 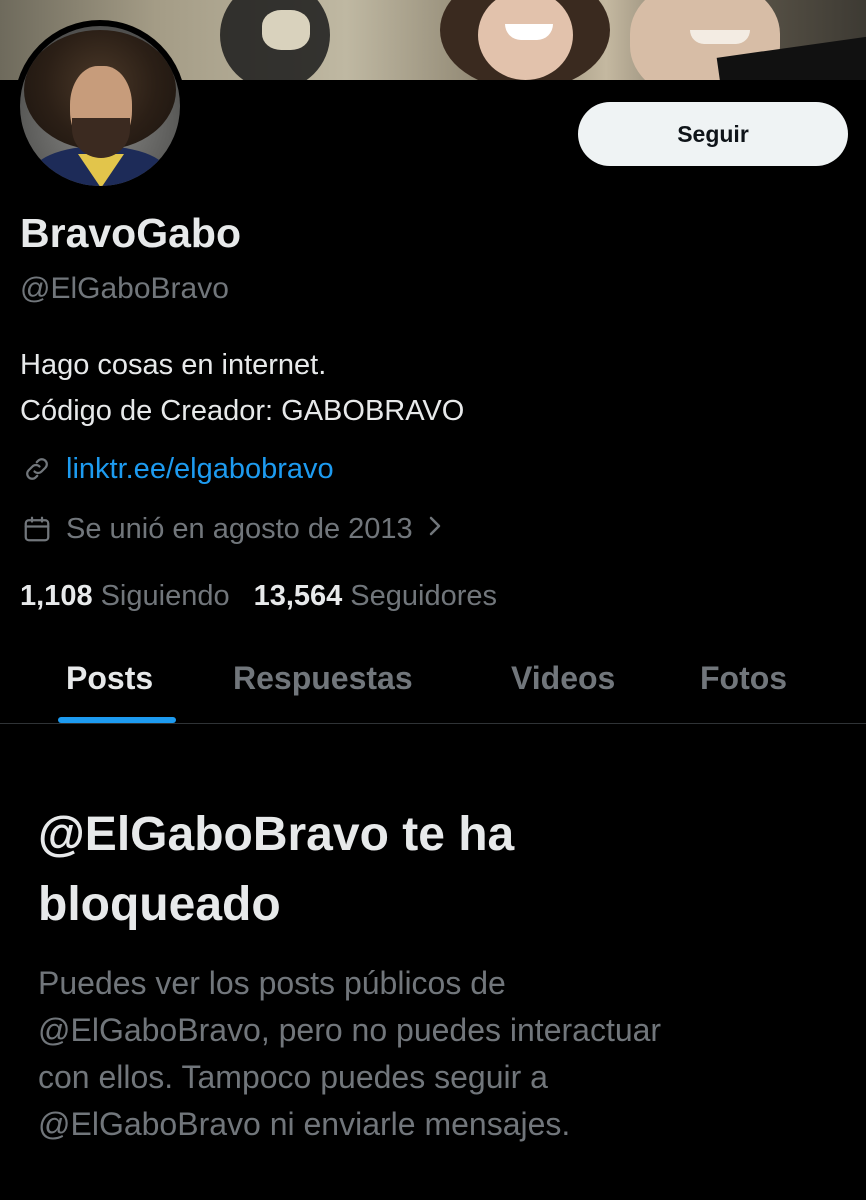 I want to click on followers-label: Seguidores, so click(x=423, y=596).